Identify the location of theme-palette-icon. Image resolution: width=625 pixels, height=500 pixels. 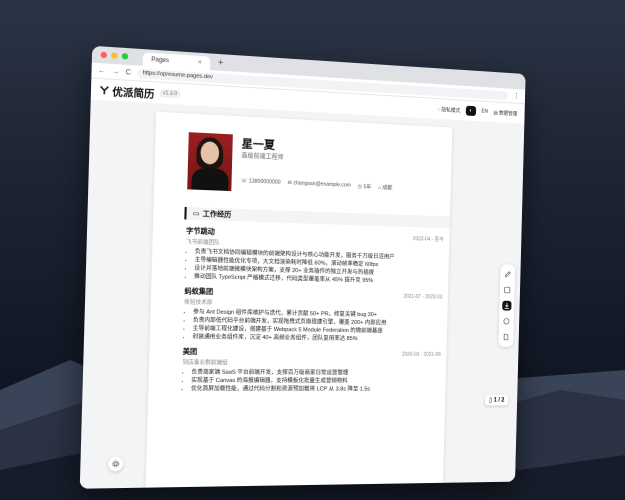
(506, 321).